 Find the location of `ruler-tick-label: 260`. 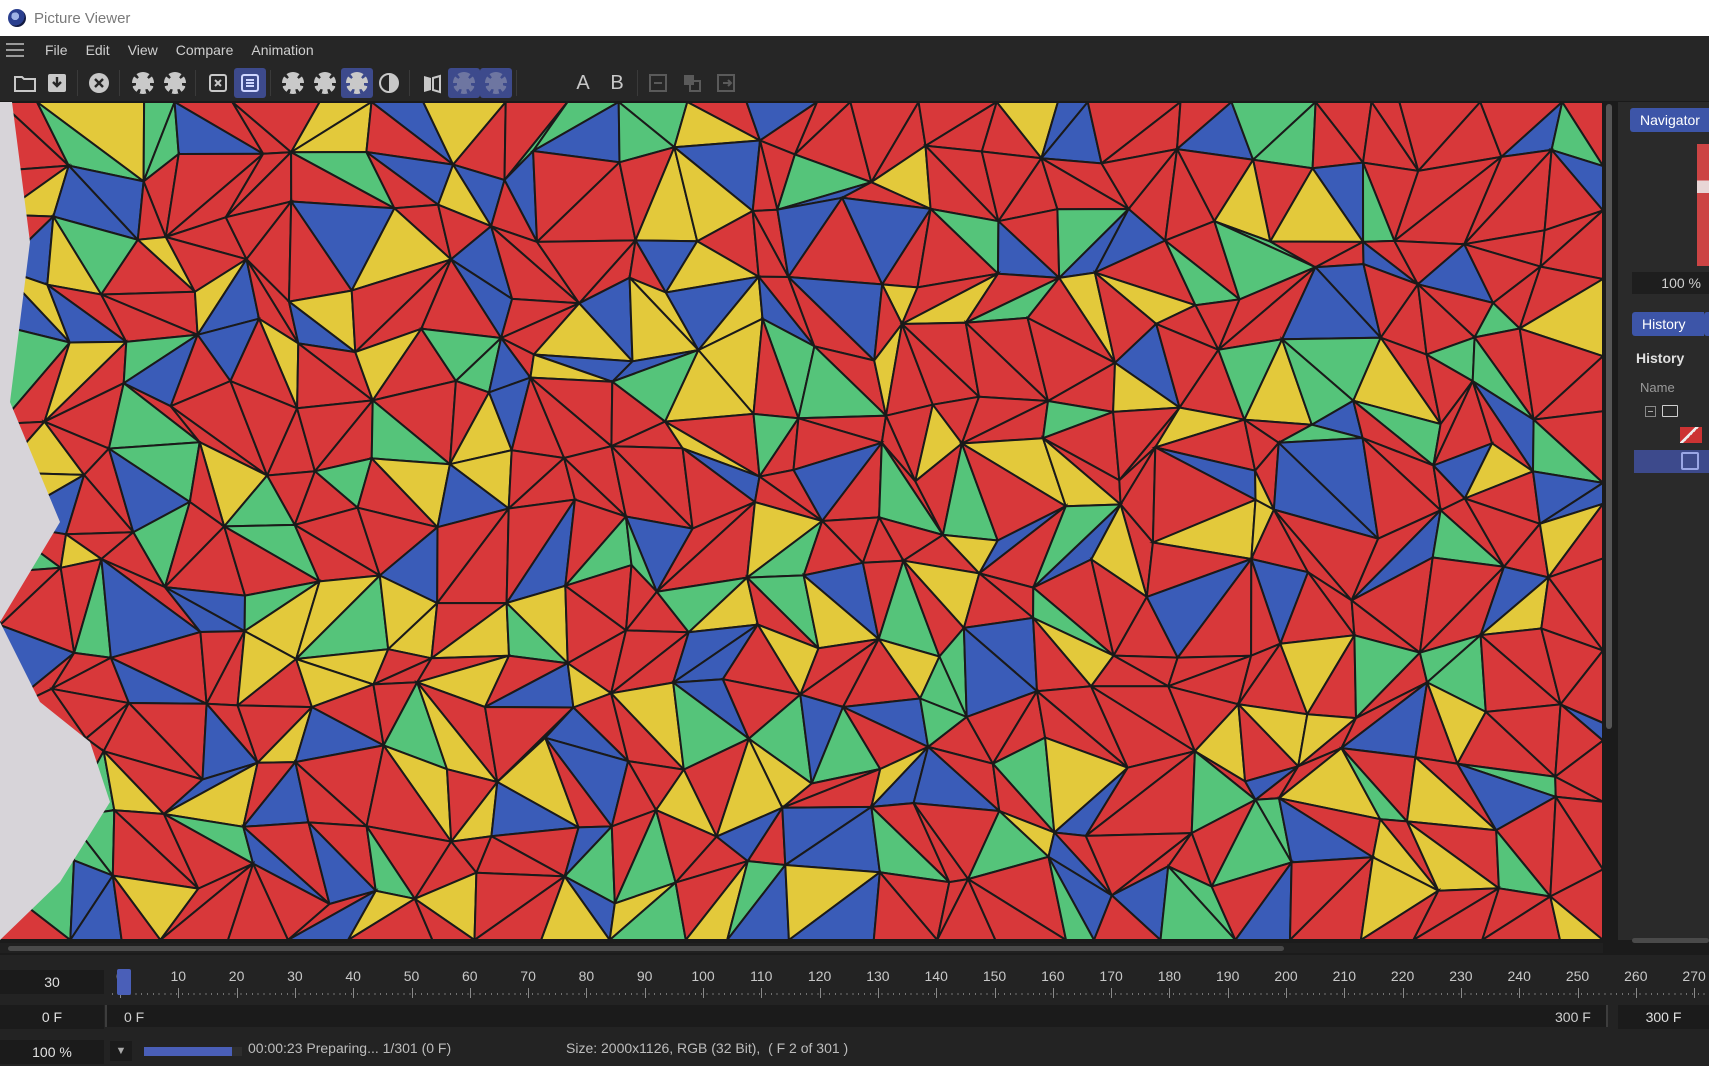

ruler-tick-label: 260 is located at coordinates (1636, 976).